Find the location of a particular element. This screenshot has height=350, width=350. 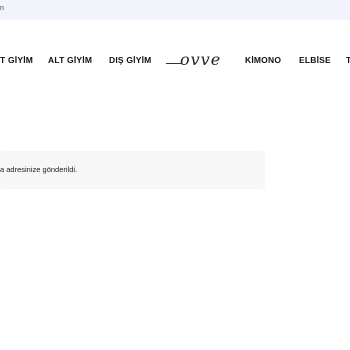

top-announcement-bar: n is located at coordinates (175, 10).